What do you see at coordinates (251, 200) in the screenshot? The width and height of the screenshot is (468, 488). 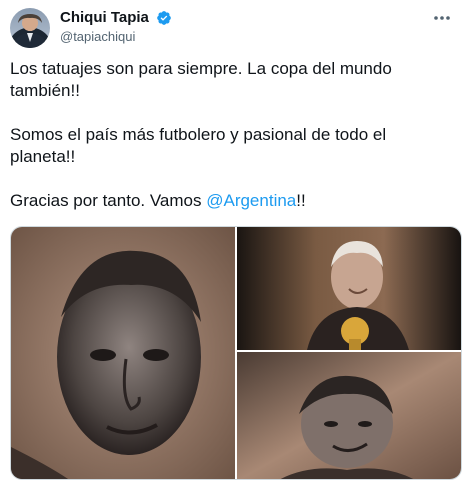 I see `mention-link: @Argentina` at bounding box center [251, 200].